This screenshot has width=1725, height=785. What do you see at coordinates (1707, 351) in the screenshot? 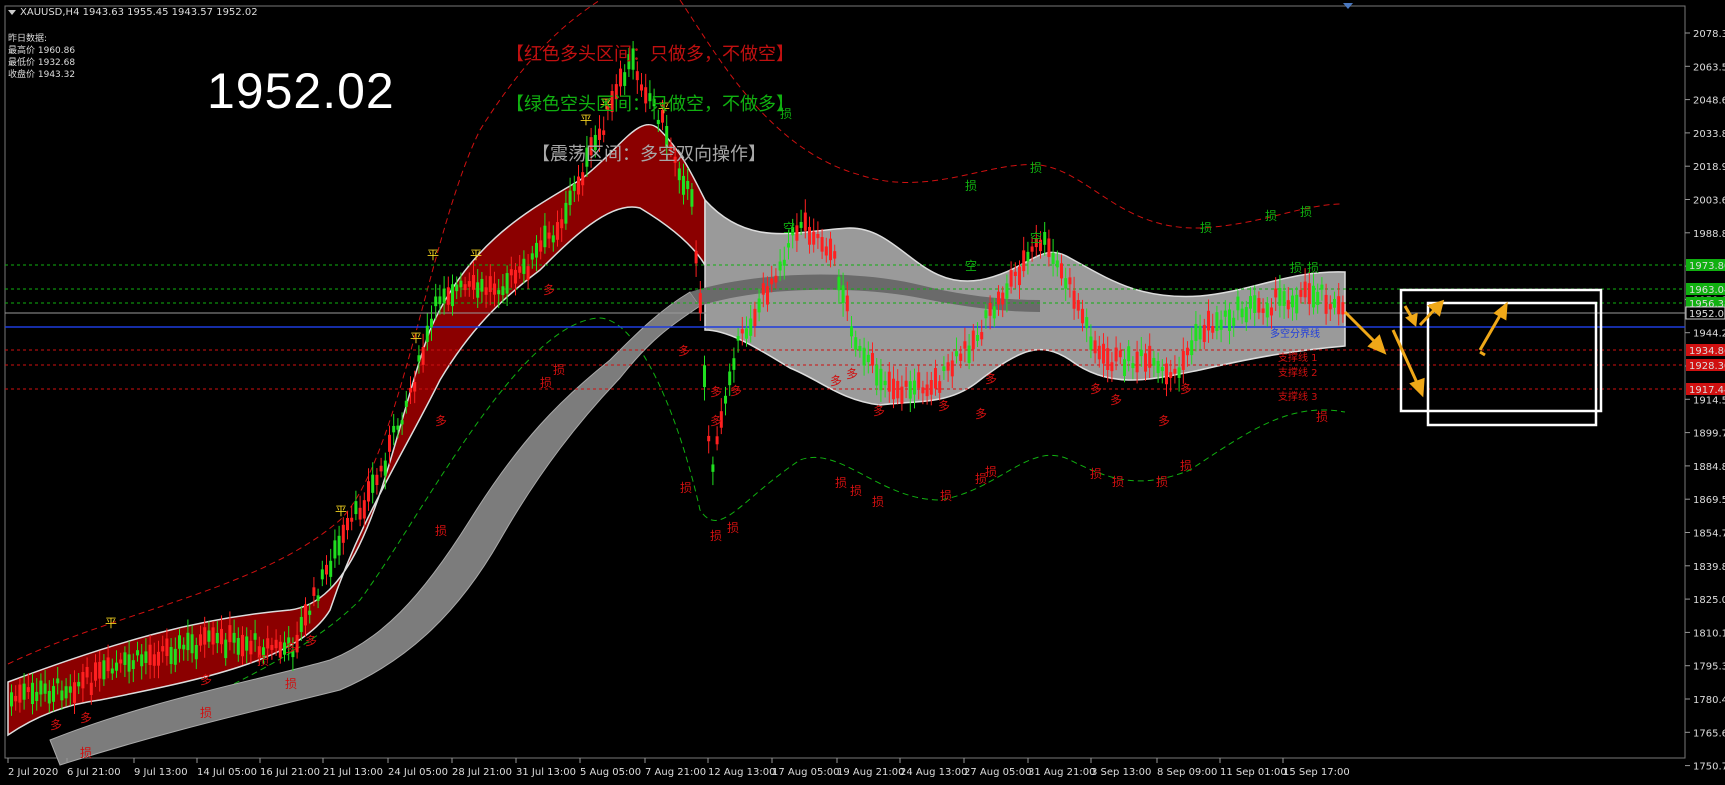
I see `price-tag-label: 1934.86` at bounding box center [1707, 351].